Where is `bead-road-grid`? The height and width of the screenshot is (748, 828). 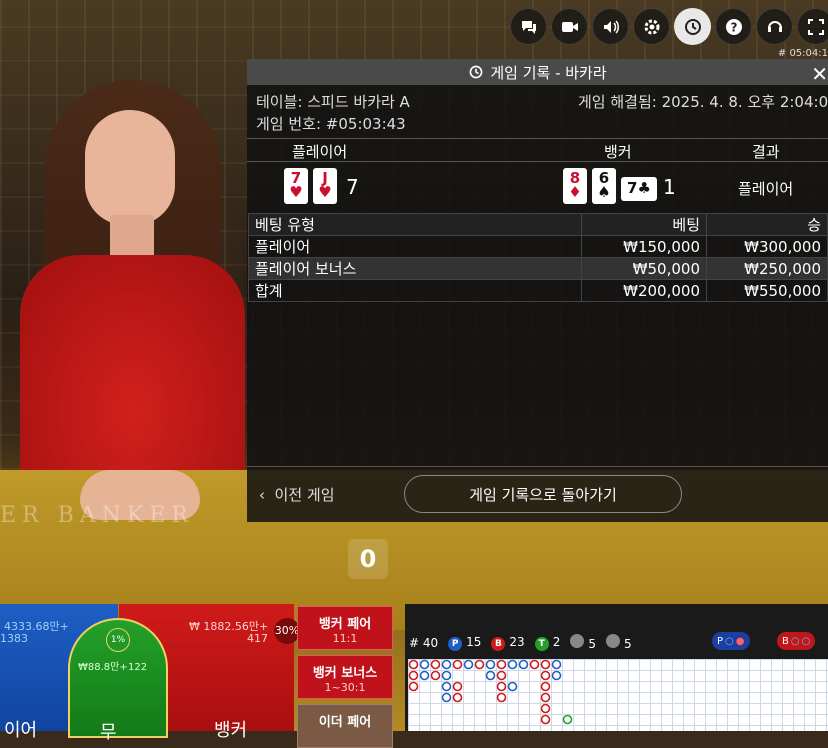 bead-road-grid is located at coordinates (618, 695).